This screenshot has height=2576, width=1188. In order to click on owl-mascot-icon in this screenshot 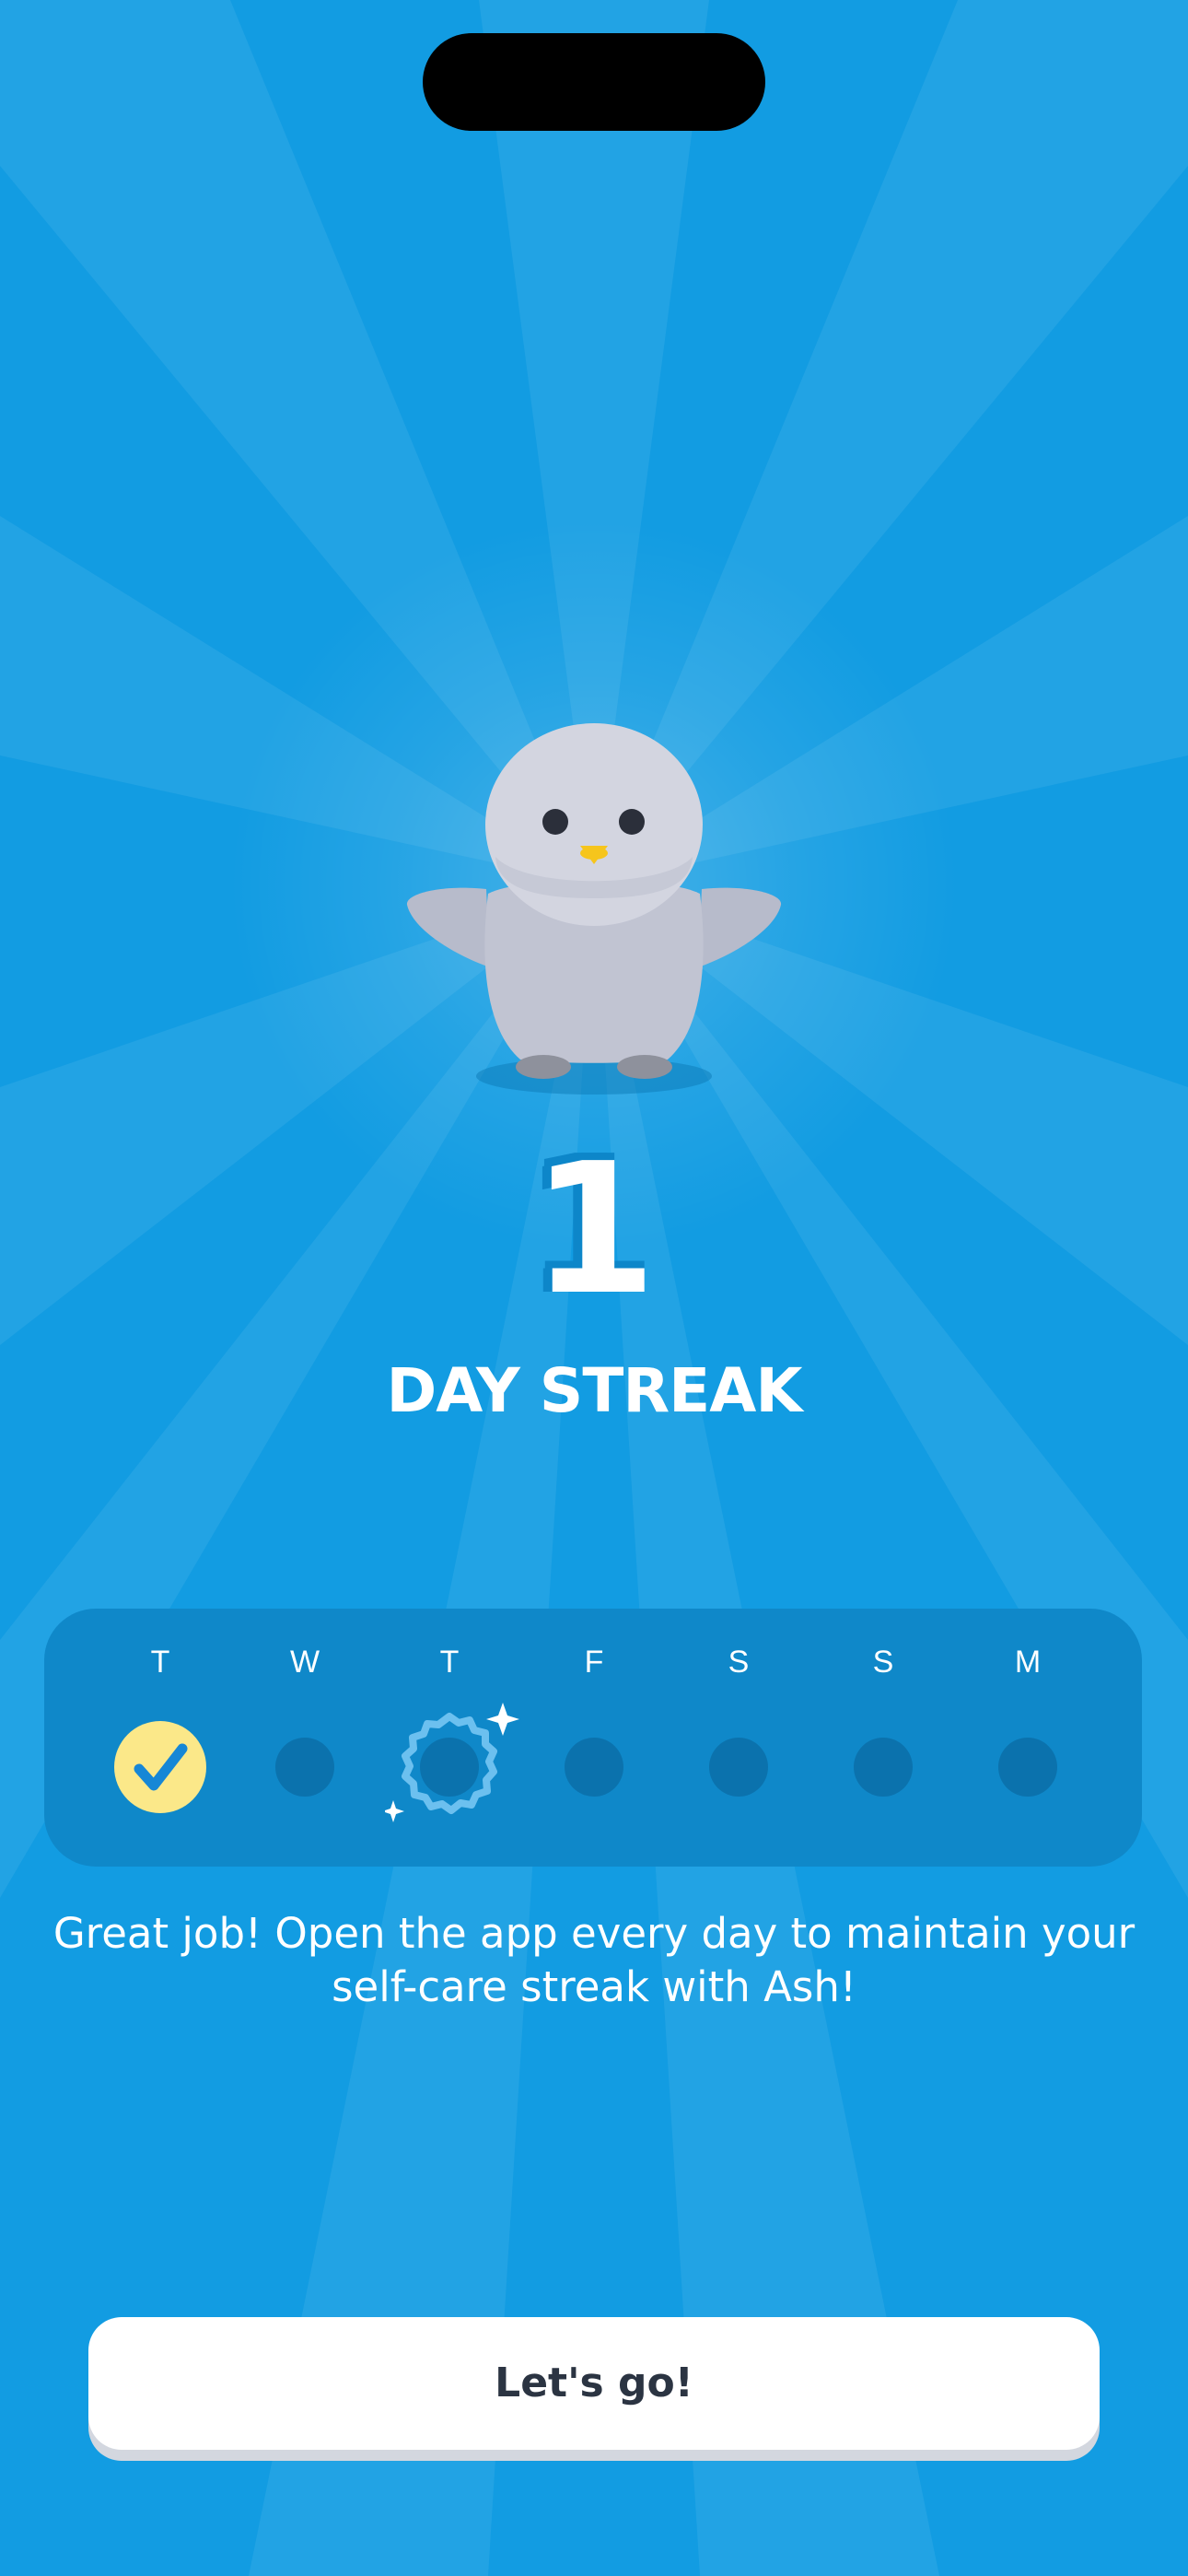, I will do `click(594, 909)`.